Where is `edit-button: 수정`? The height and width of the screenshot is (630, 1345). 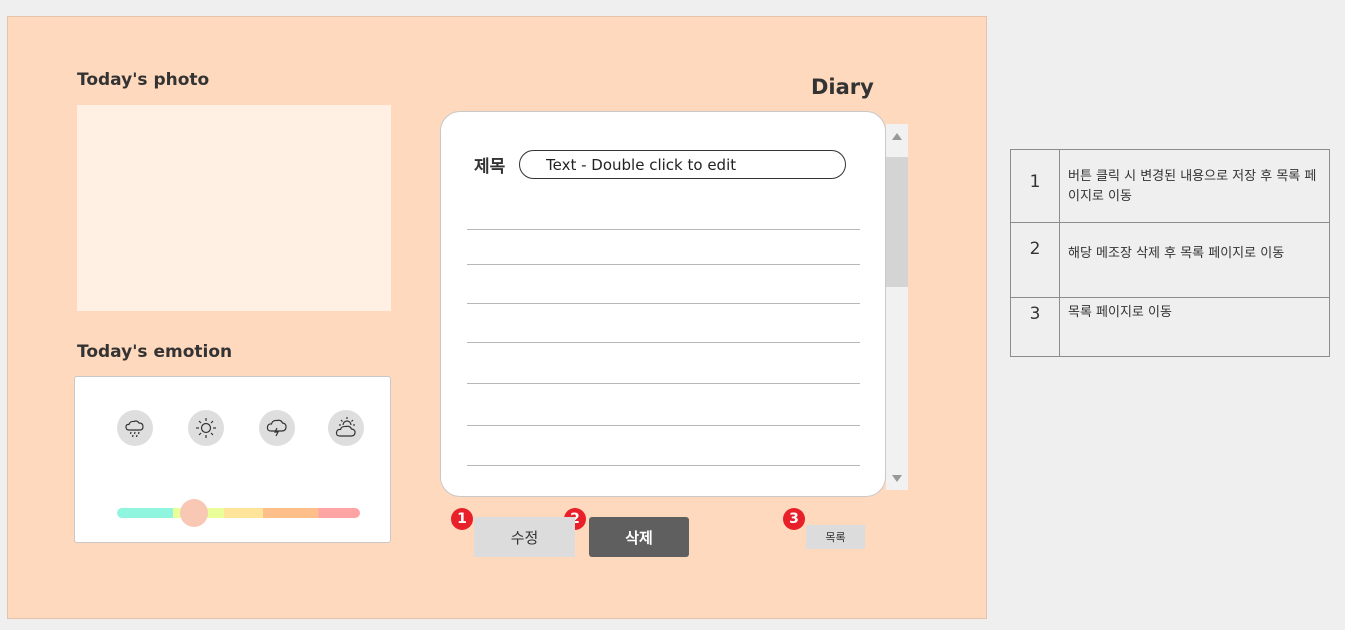
edit-button: 수정 is located at coordinates (524, 537).